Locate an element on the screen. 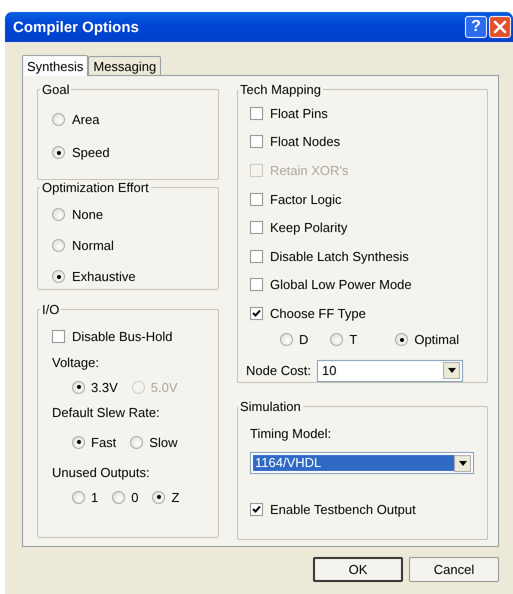 This screenshot has width=513, height=594. dialog-button: Cancel is located at coordinates (454, 569).